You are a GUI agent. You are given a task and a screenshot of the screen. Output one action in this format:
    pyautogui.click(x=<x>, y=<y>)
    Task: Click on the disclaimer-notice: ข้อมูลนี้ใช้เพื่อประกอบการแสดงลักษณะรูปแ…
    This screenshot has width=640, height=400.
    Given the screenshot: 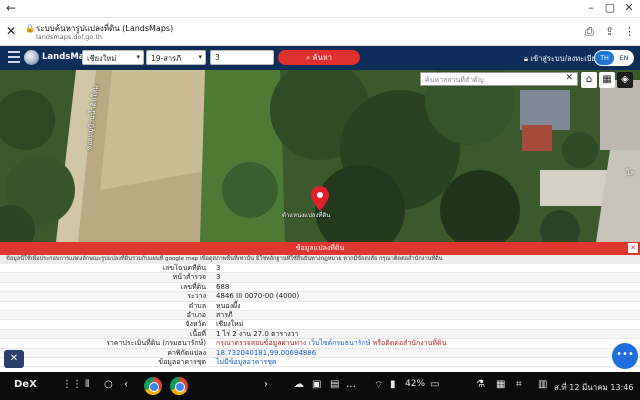 What is the action you would take?
    pyautogui.click(x=320, y=259)
    